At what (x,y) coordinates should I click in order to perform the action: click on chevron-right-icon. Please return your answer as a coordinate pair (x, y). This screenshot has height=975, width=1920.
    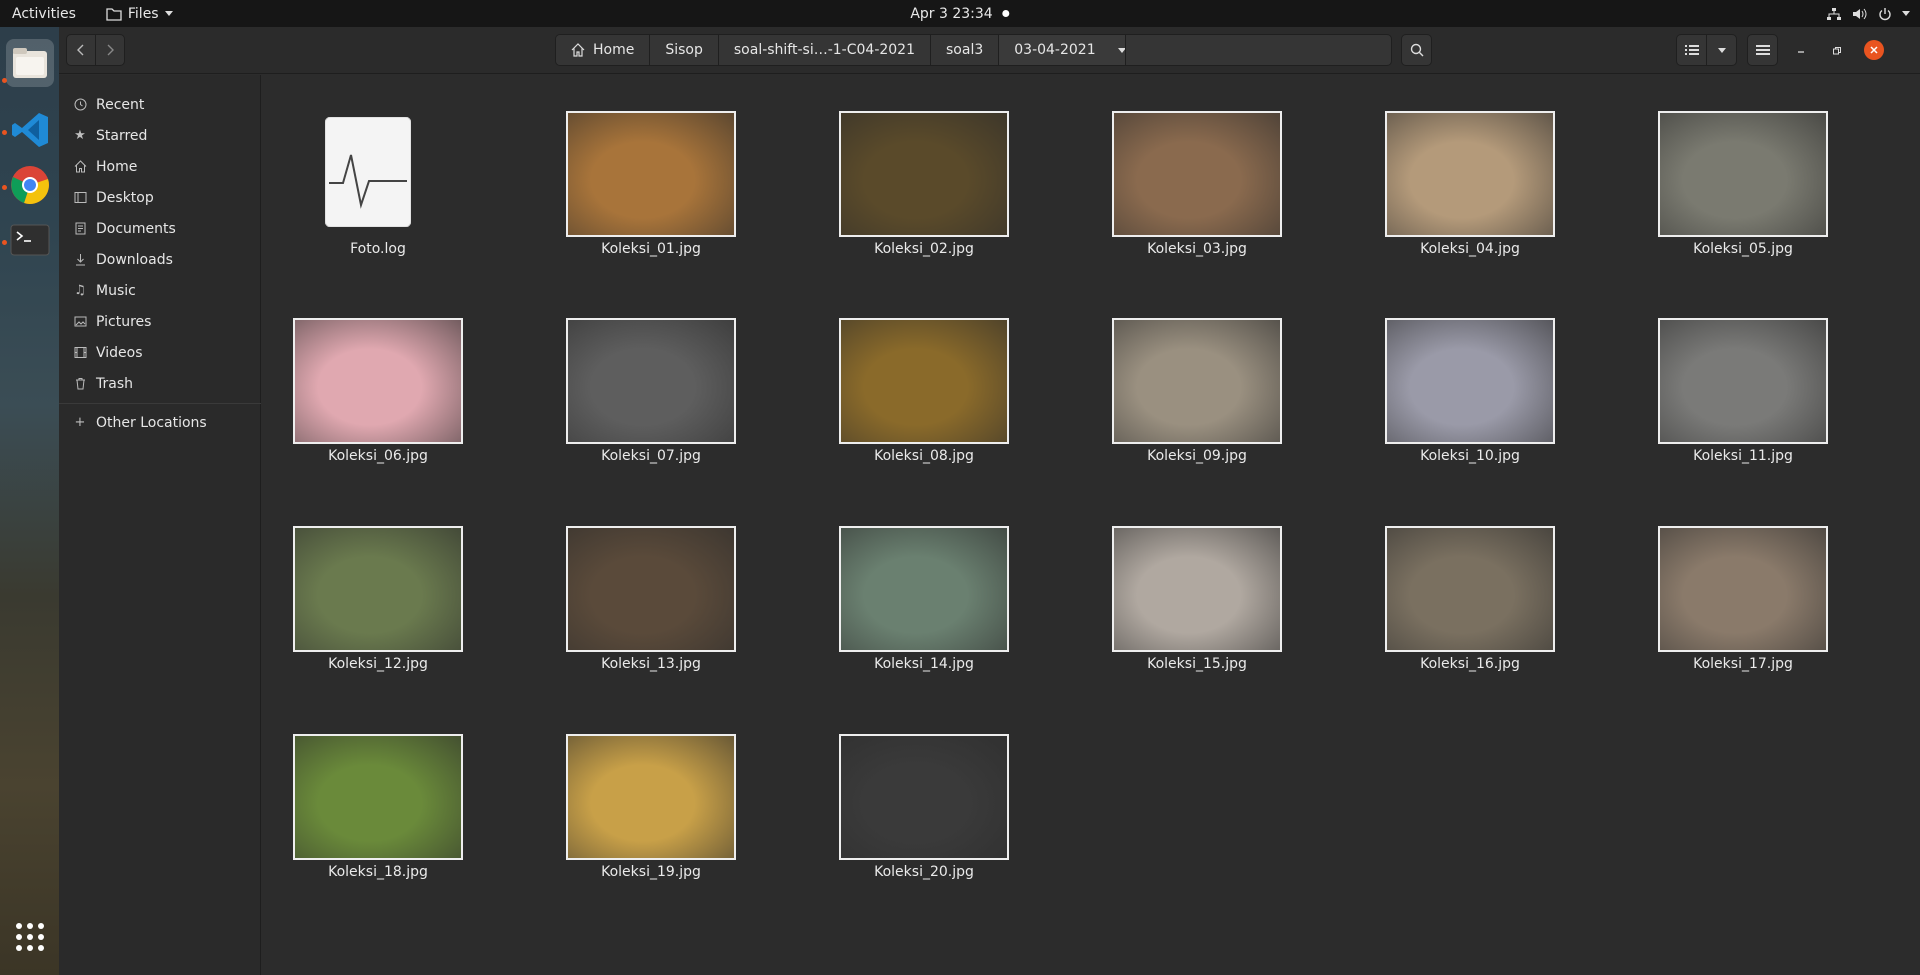
    Looking at the image, I should click on (110, 50).